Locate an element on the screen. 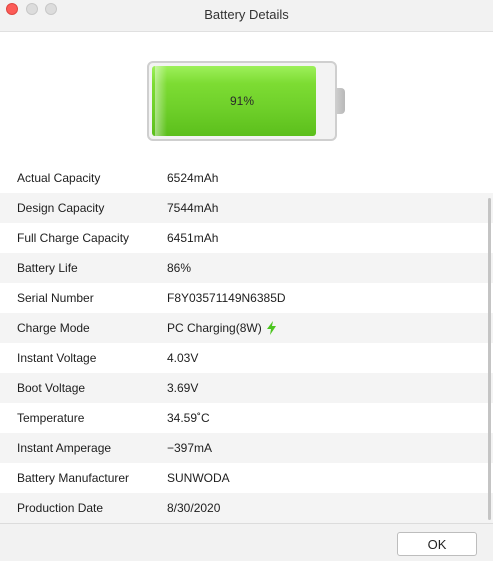  detail-value-text: −397mA is located at coordinates (190, 448).